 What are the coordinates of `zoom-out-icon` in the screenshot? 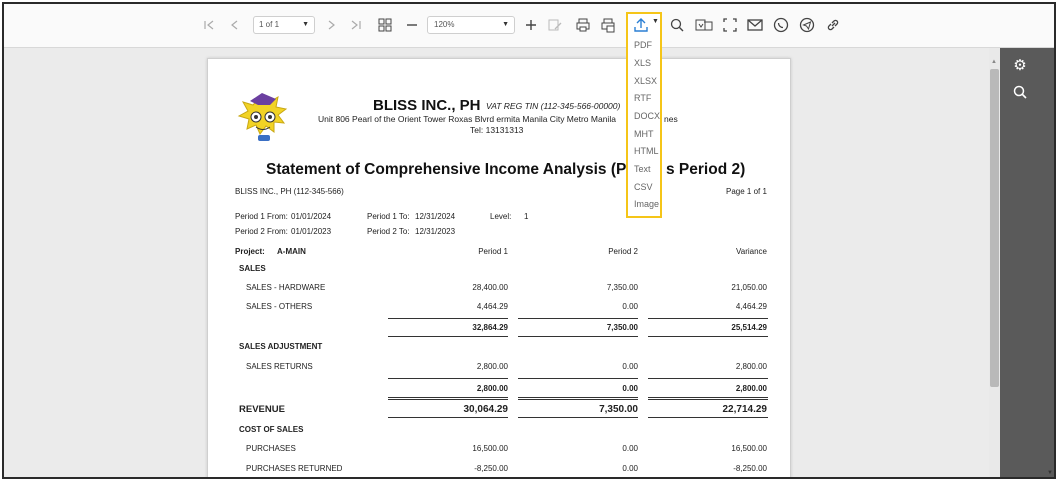 It's located at (412, 25).